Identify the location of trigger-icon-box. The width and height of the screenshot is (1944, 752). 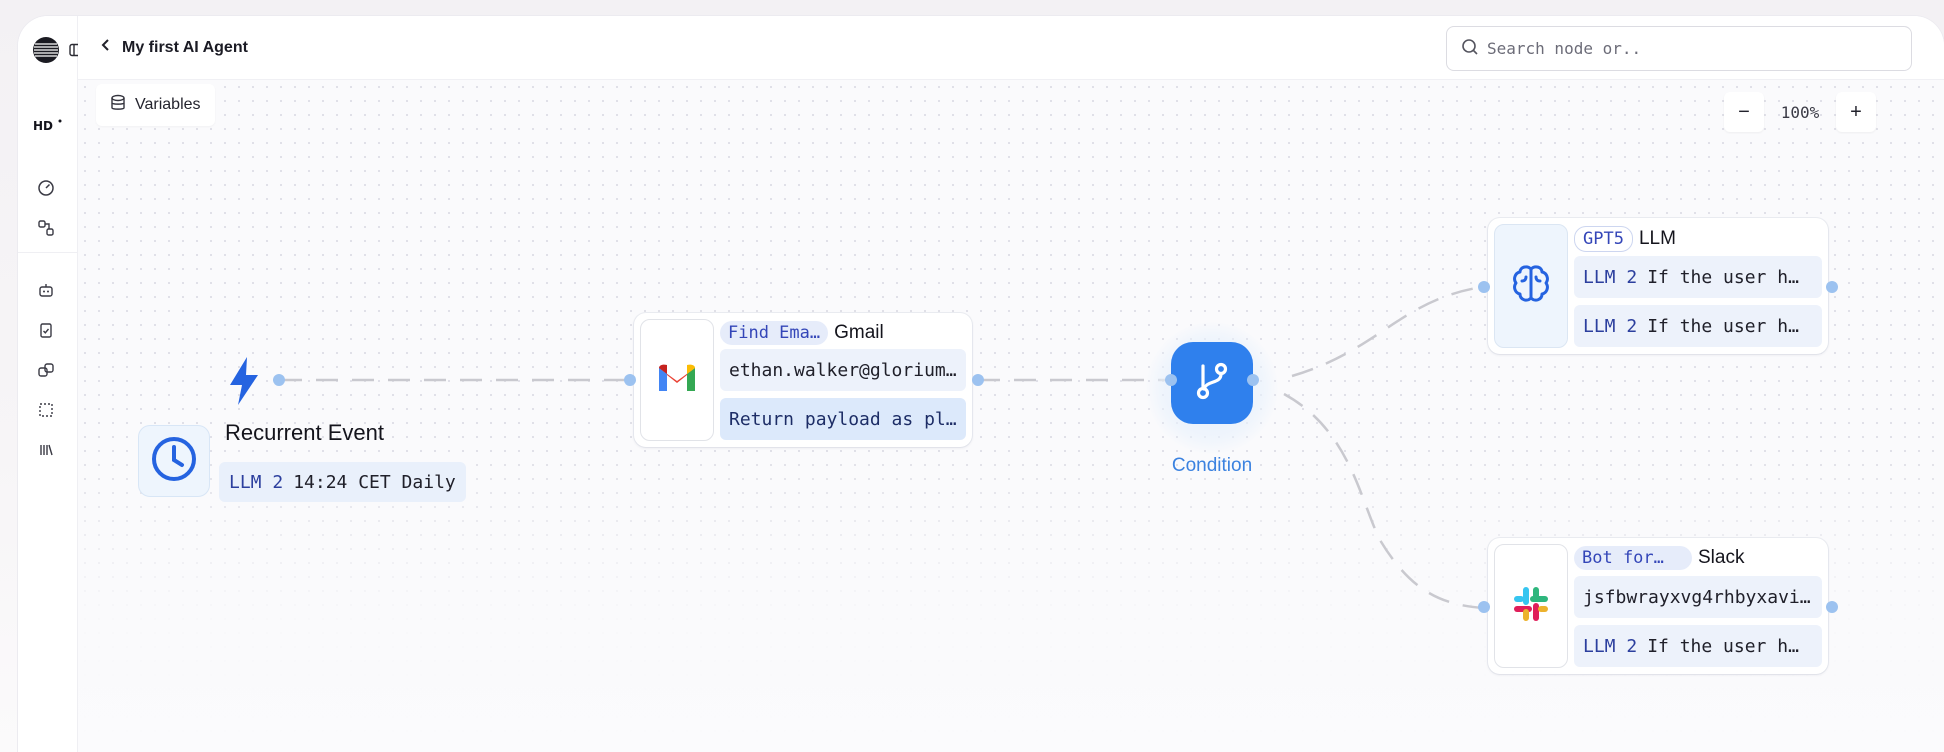
(174, 461).